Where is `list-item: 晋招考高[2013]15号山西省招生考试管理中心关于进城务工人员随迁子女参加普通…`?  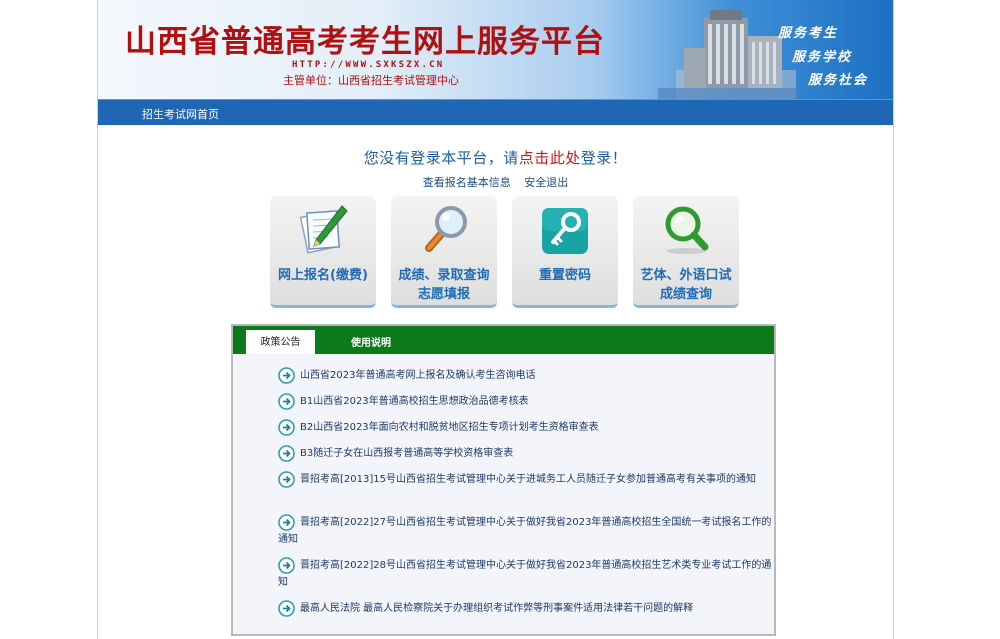
list-item: 晋招考高[2013]15号山西省招生考试管理中心关于进城务工人员随迁子女参加普通… is located at coordinates (525, 479).